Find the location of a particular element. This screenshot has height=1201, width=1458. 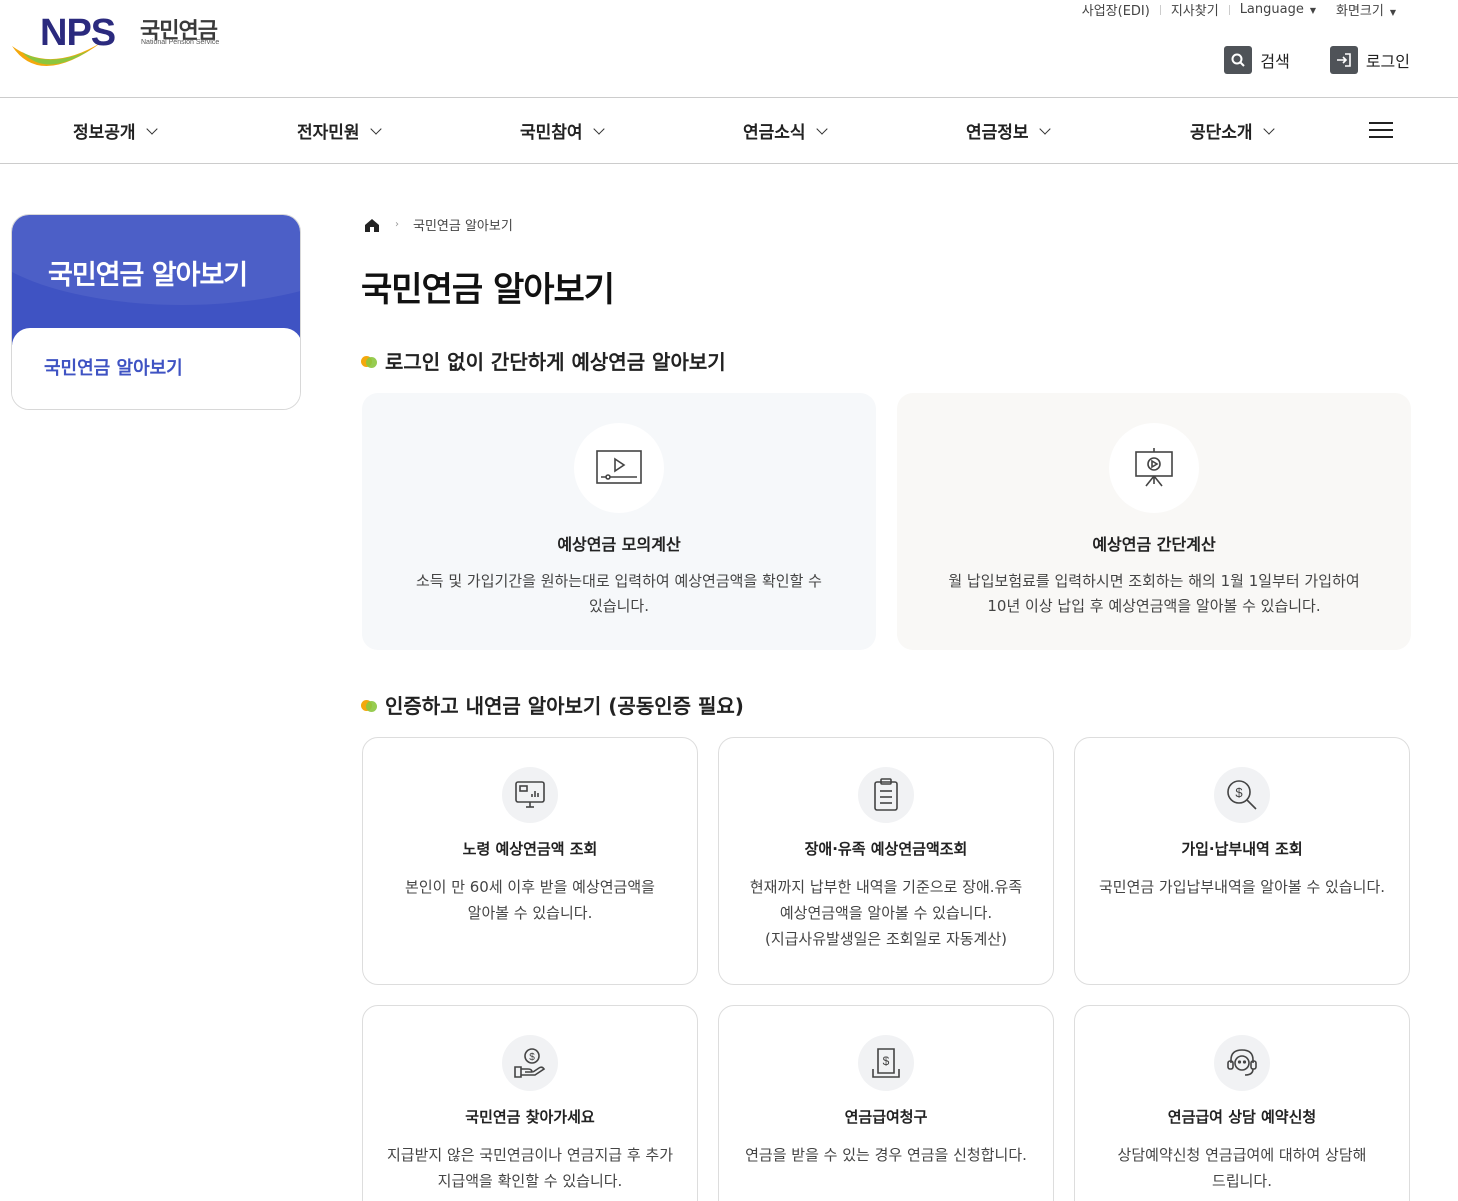

utility-menu: 사업장(EDI) 지사찾기 Language ▼ 화면크기 ▼ is located at coordinates (1239, 9).